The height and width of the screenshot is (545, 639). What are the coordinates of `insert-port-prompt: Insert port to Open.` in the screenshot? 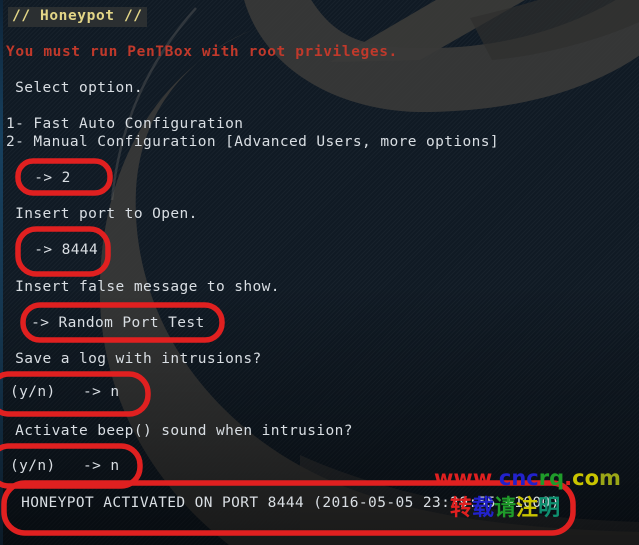 It's located at (102, 214).